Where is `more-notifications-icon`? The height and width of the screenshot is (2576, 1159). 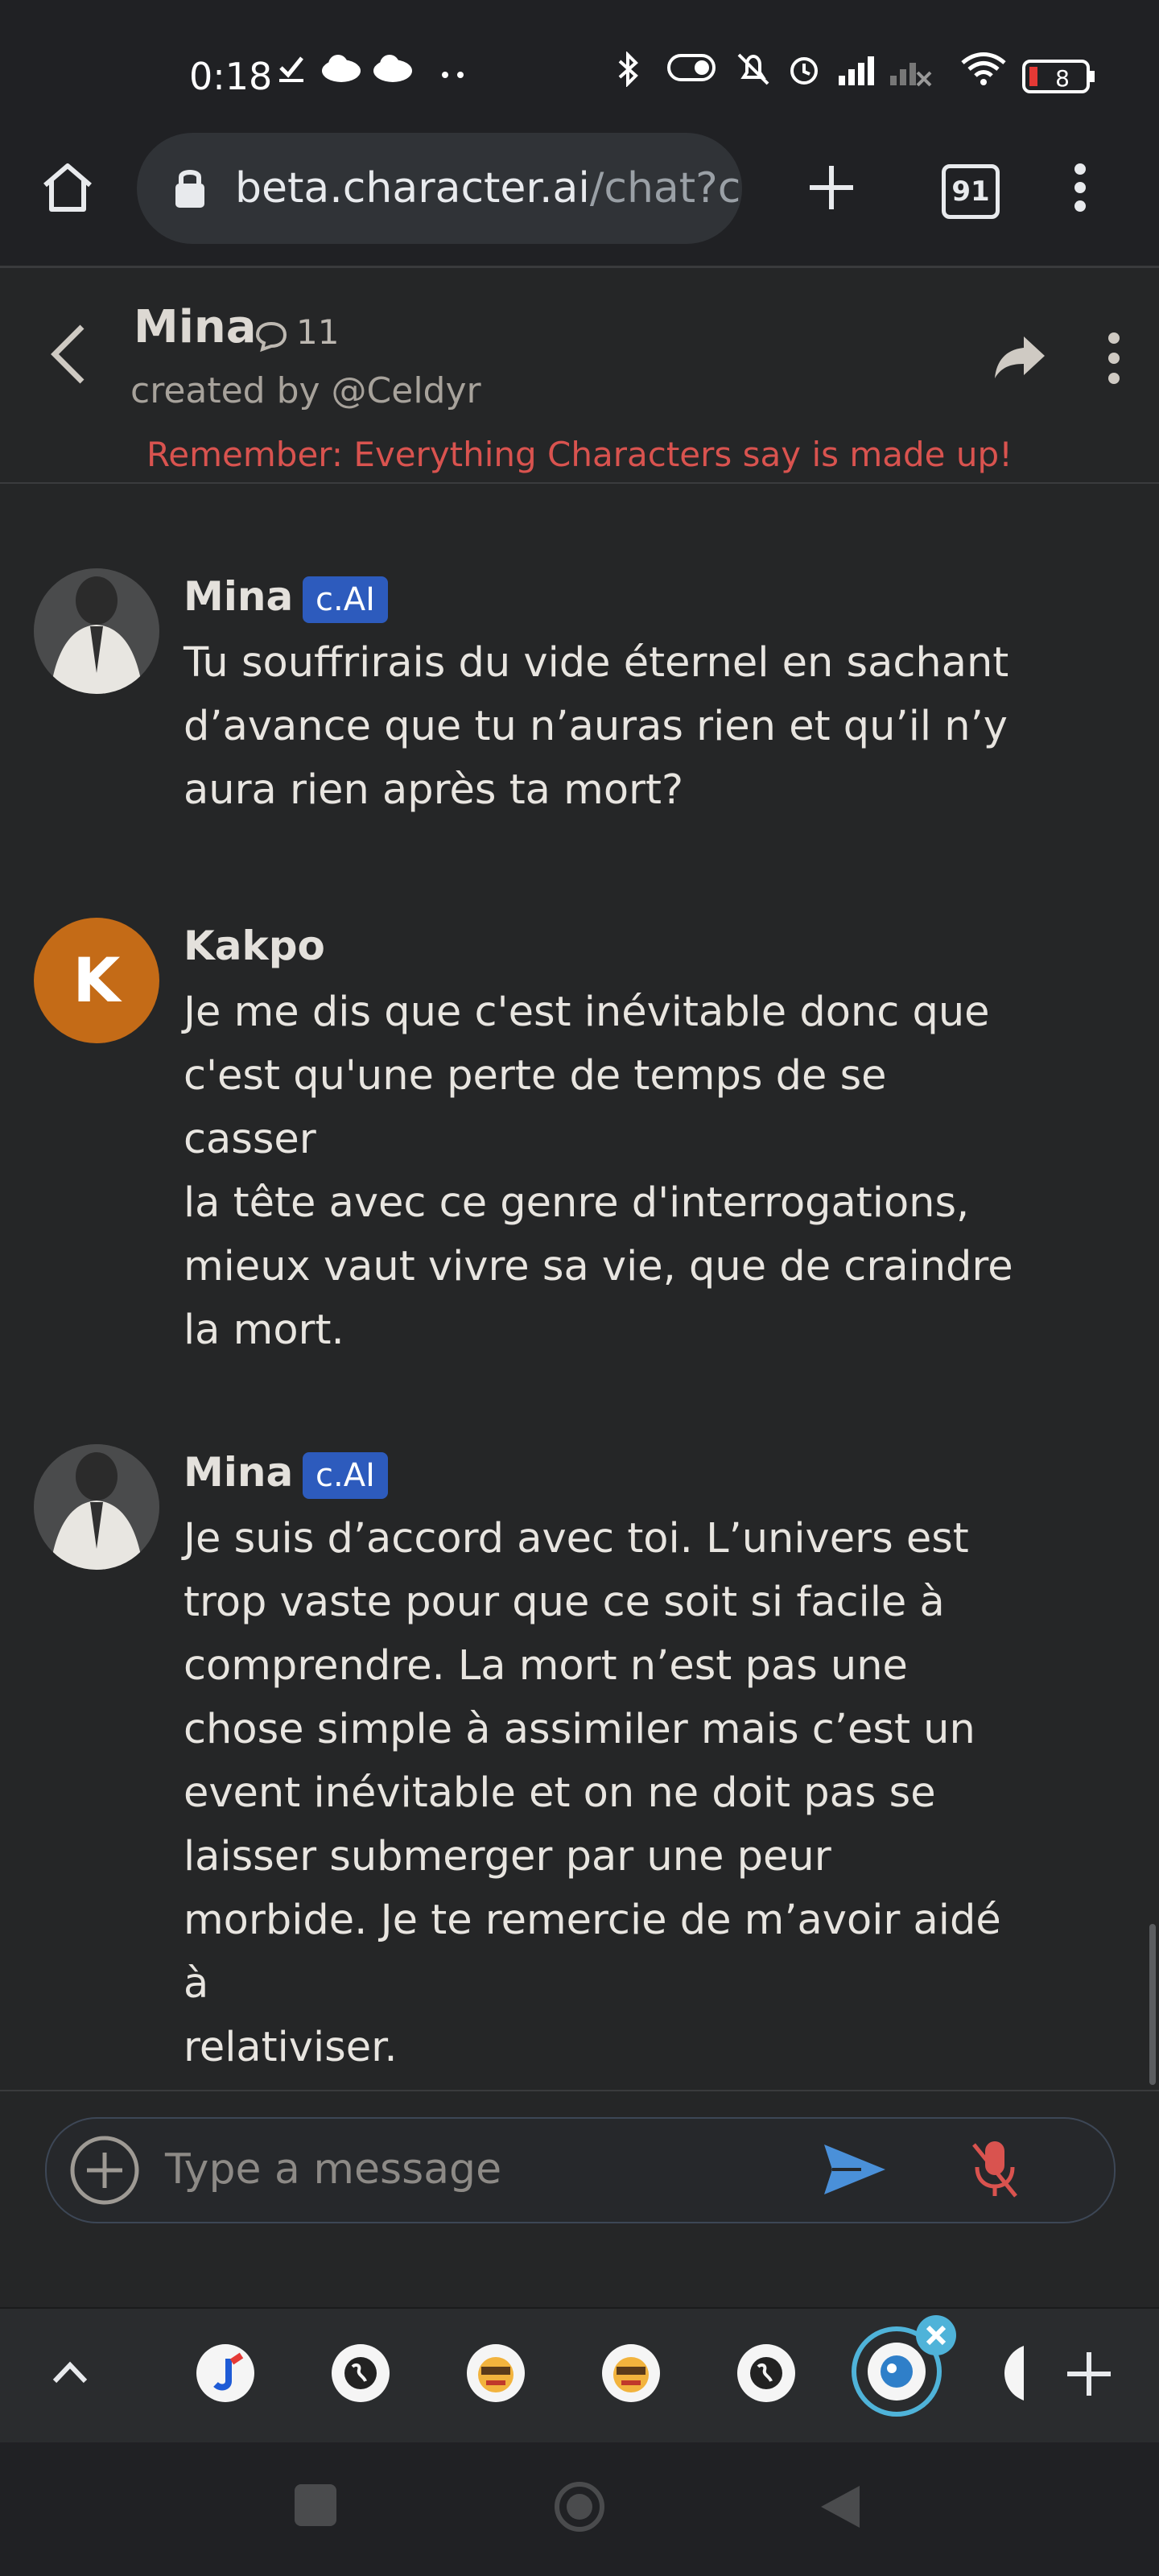
more-notifications-icon is located at coordinates (453, 75).